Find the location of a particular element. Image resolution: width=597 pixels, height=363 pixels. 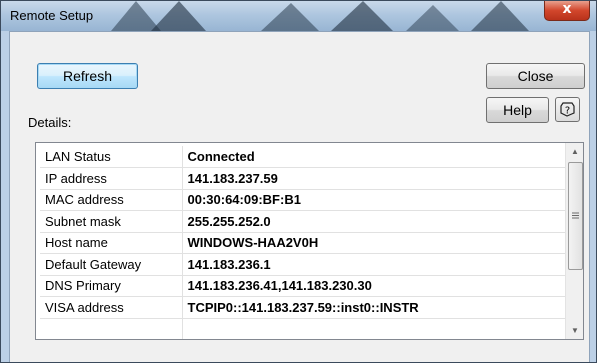

help-button: Help is located at coordinates (517, 110).